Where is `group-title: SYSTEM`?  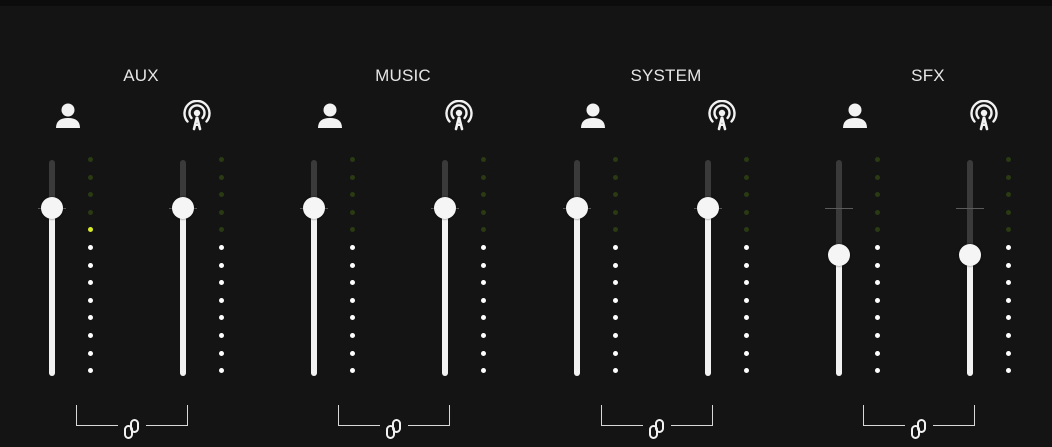 group-title: SYSTEM is located at coordinates (666, 75).